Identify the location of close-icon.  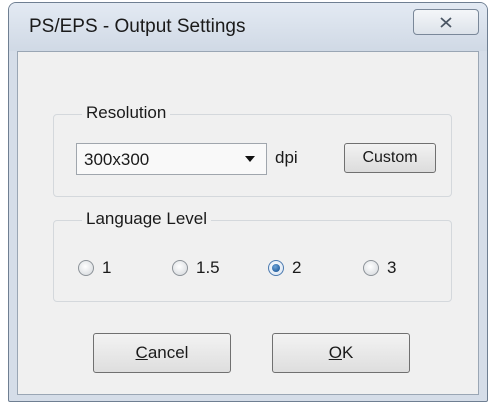
(446, 22).